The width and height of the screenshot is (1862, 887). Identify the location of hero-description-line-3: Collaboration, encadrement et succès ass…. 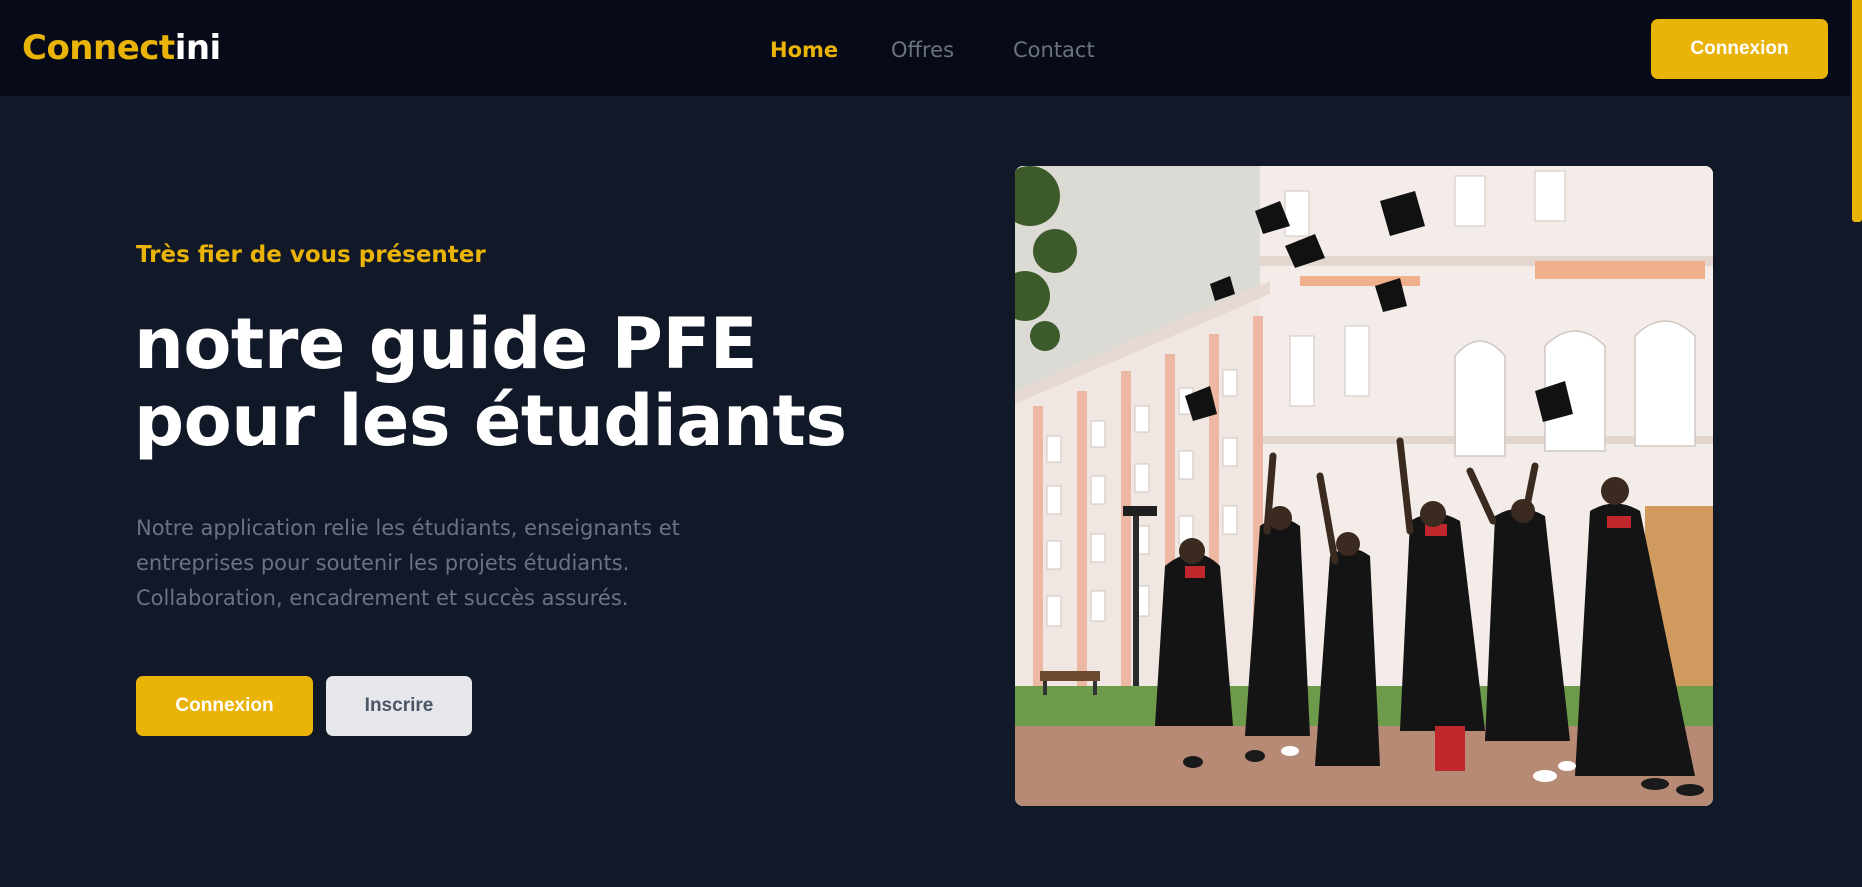
(382, 598).